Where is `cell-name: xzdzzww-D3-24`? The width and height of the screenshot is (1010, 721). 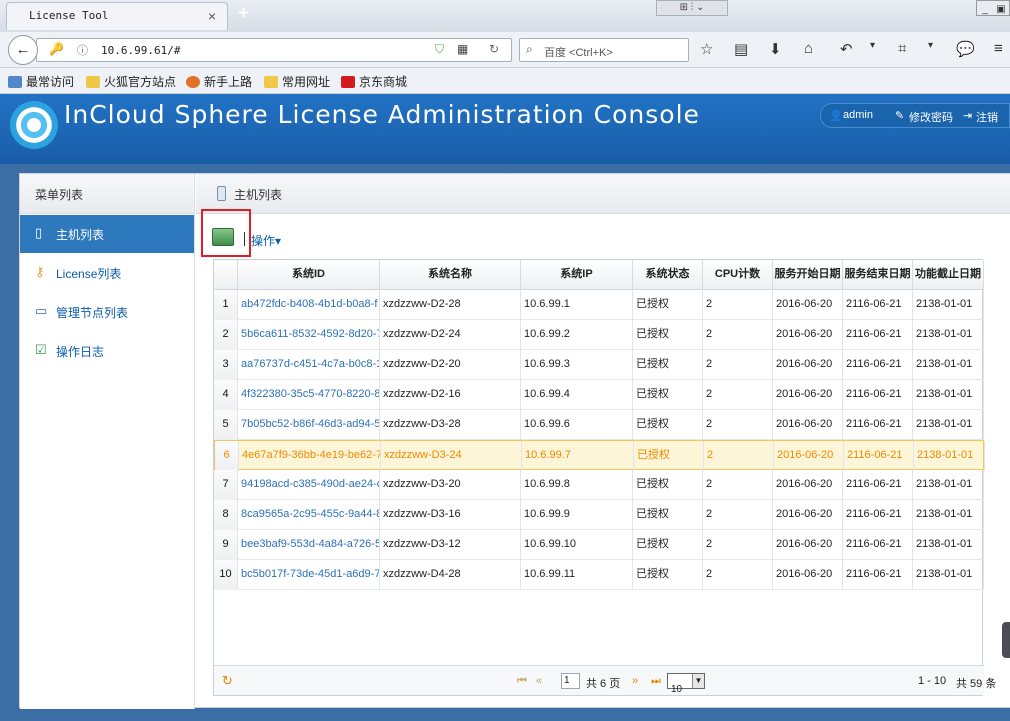
cell-name: xzdzzww-D3-24 is located at coordinates (451, 456).